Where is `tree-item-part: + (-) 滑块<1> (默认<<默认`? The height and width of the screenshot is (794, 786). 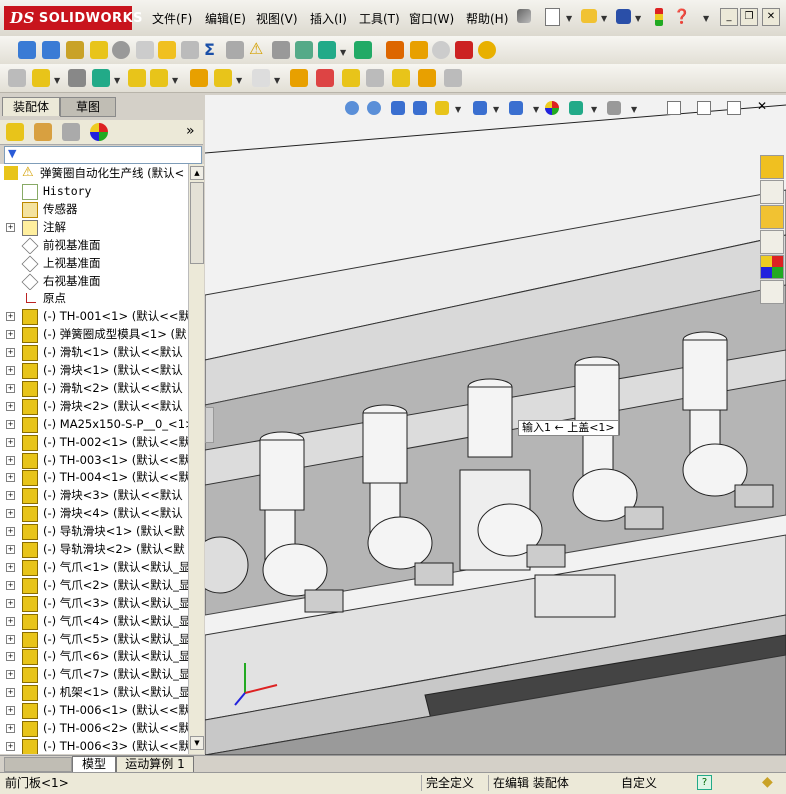
tree-item-part: + (-) 滑块<1> (默认<<默认 is located at coordinates (94, 370).